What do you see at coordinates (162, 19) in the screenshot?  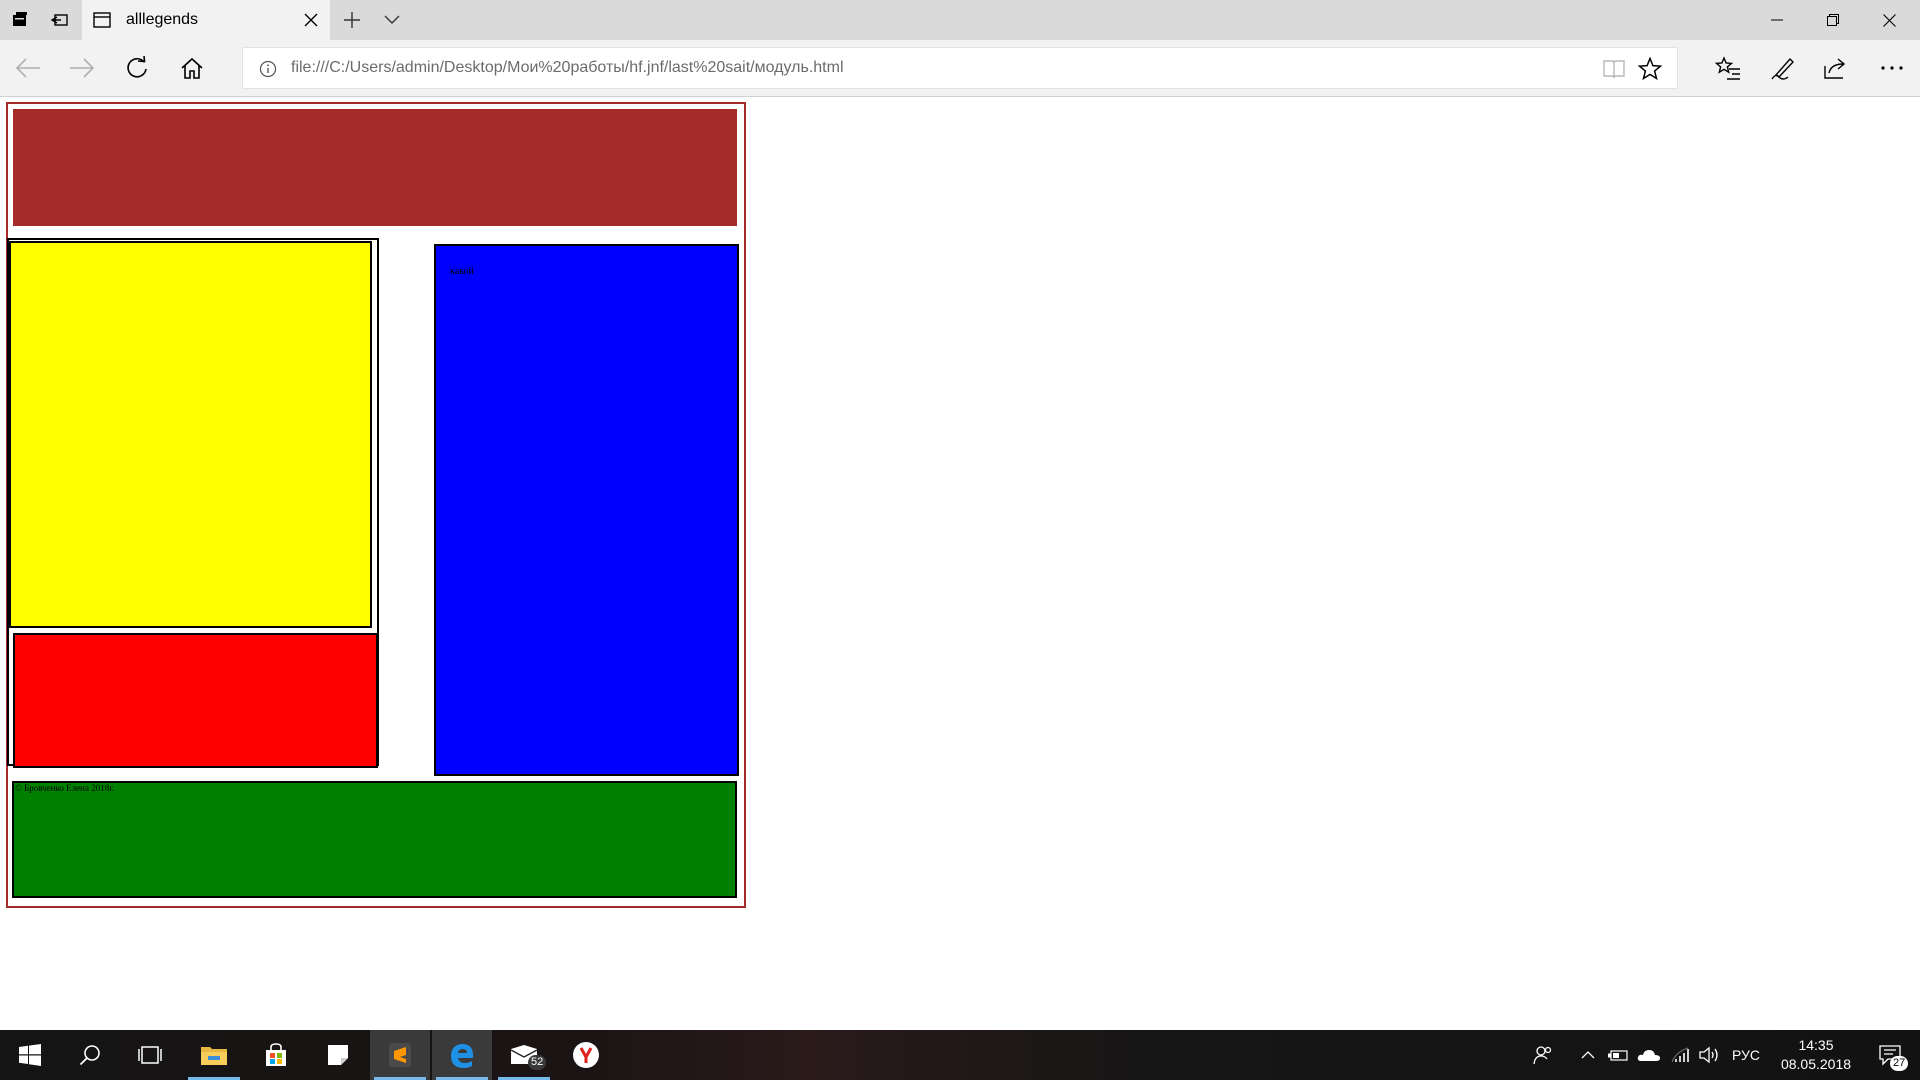 I see `tab-title: alllegends` at bounding box center [162, 19].